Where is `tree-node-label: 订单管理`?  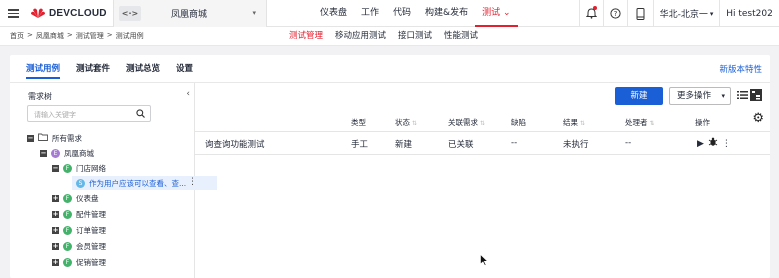 tree-node-label: 订单管理 is located at coordinates (91, 230).